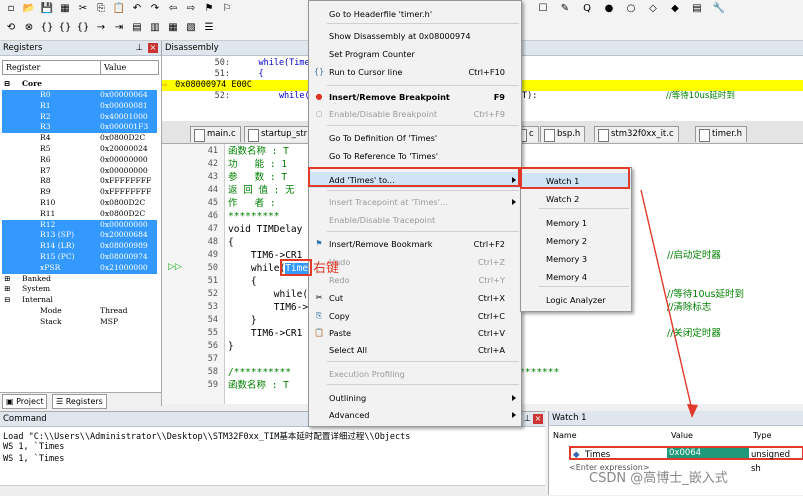 The width and height of the screenshot is (803, 496). Describe the element at coordinates (372, 54) in the screenshot. I see `menu-item-label: Set Program Counter` at that location.